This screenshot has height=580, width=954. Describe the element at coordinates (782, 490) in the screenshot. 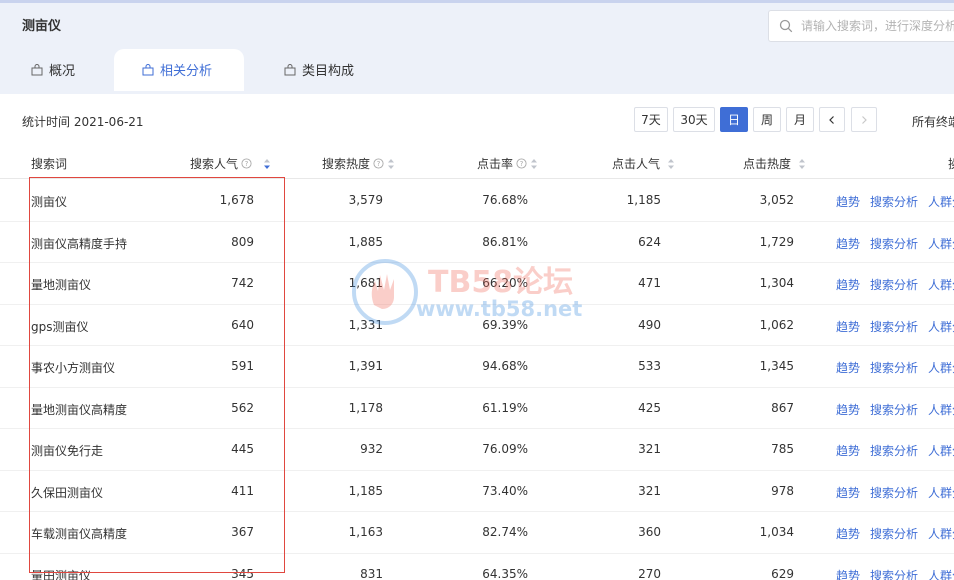

I see `cell-click-heat: 978` at that location.